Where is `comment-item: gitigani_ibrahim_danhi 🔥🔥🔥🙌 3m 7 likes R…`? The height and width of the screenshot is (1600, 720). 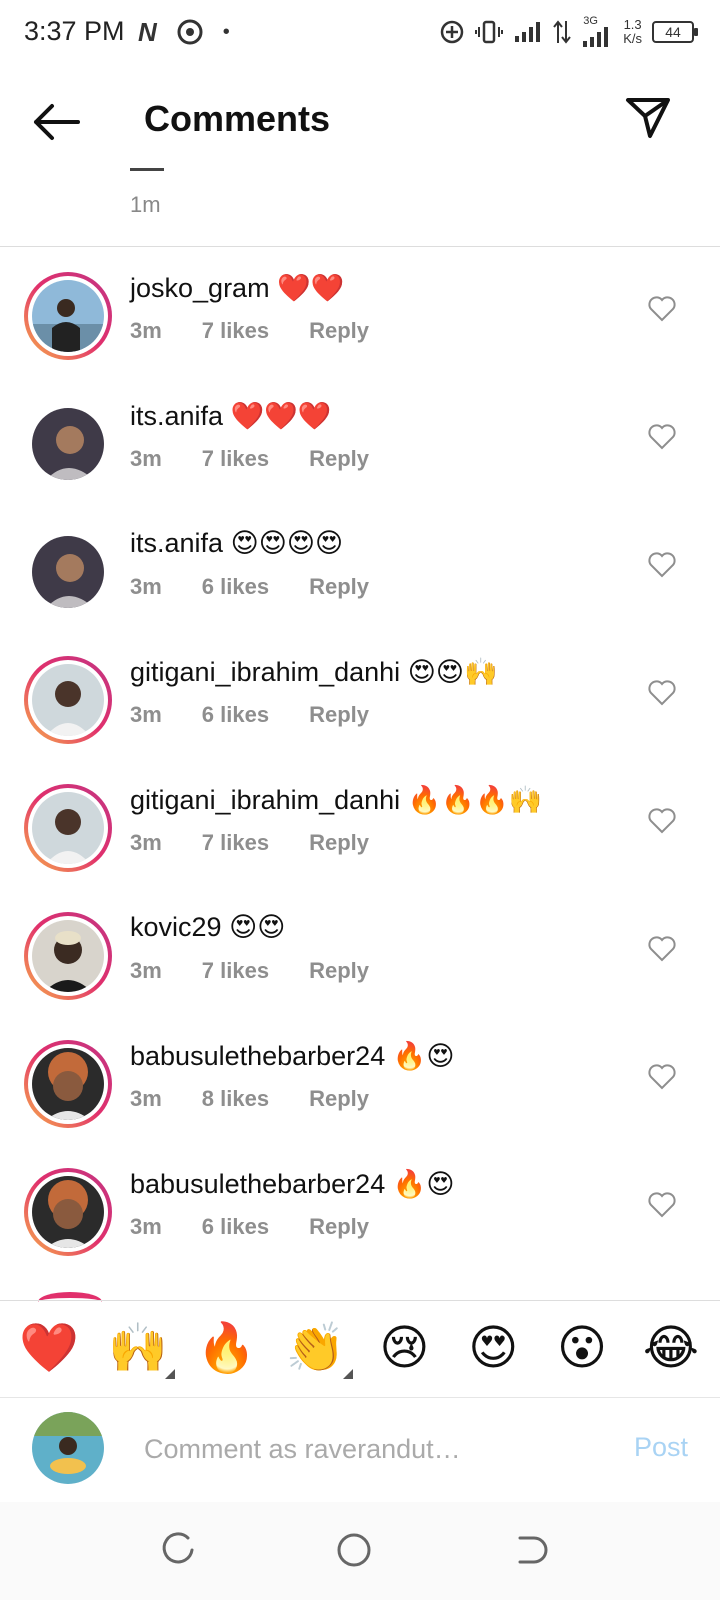
comment-item: gitigani_ibrahim_danhi 🔥🔥🔥🙌 3m 7 likes R… is located at coordinates (360, 844).